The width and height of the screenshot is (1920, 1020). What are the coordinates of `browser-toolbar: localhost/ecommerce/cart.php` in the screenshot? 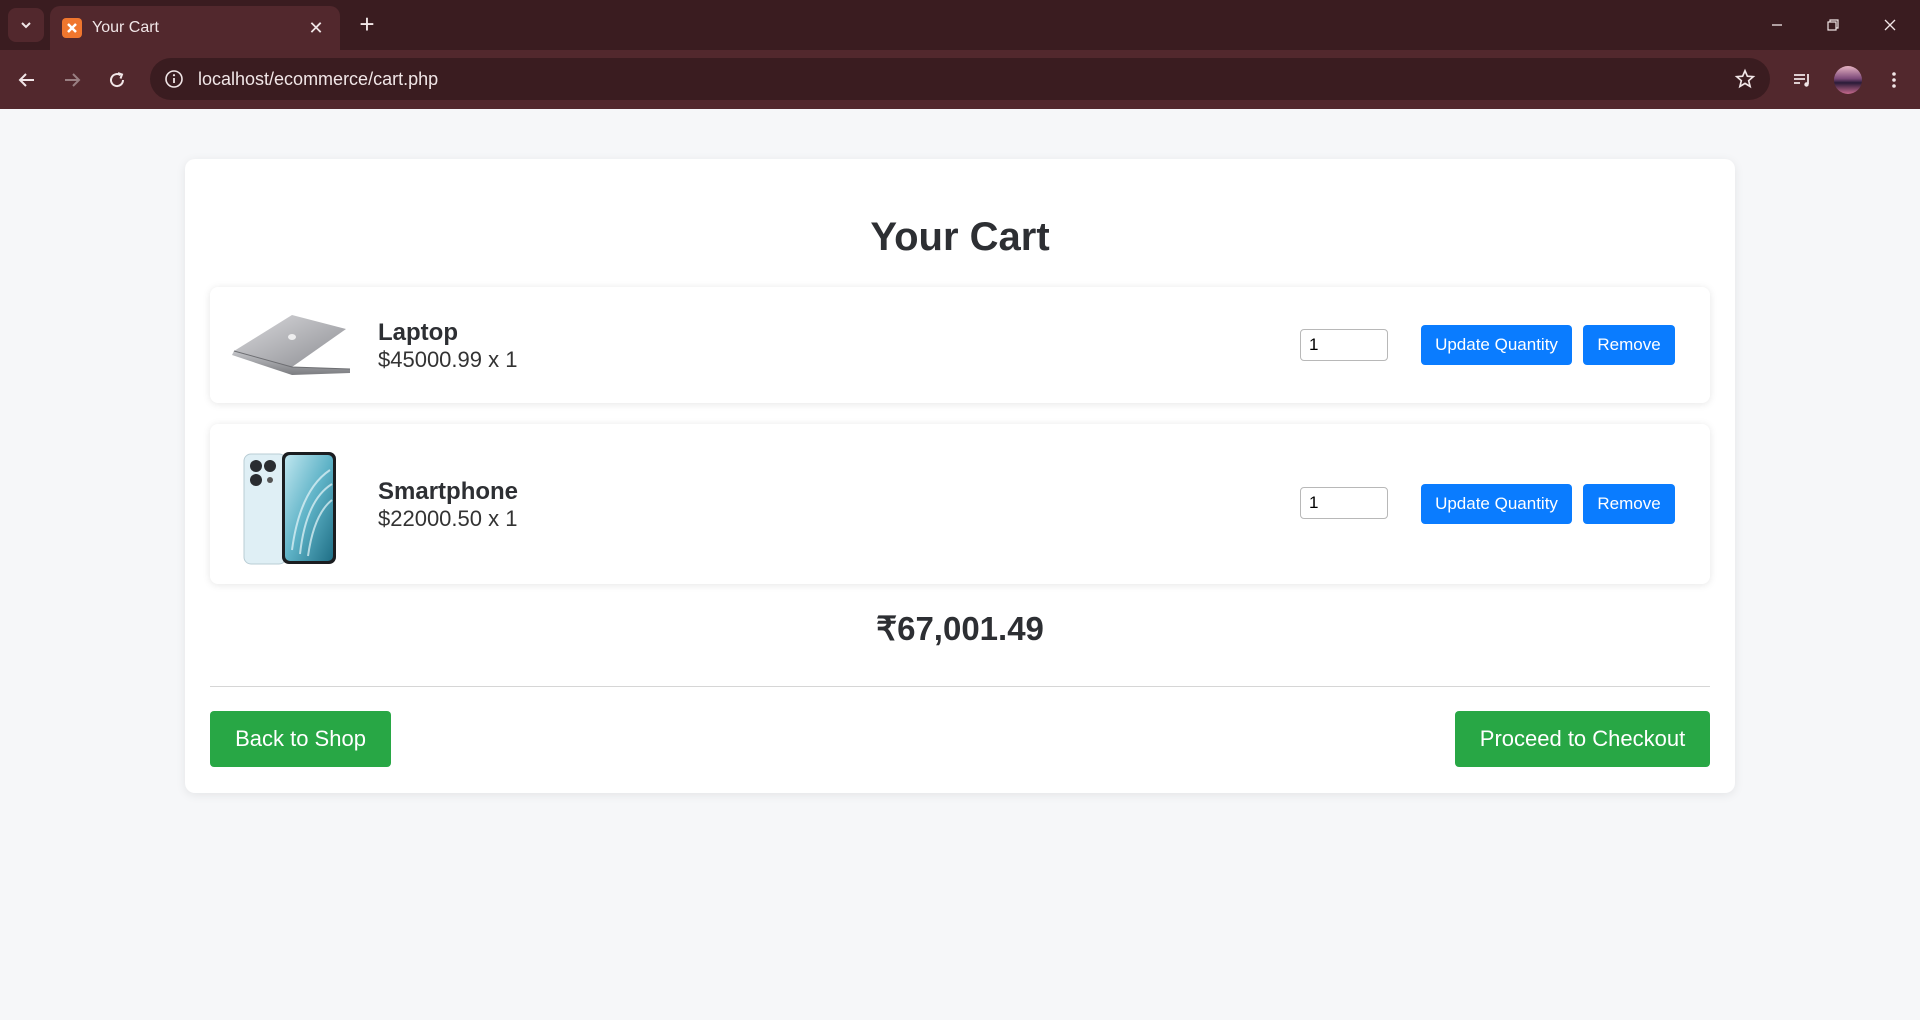 It's located at (960, 79).